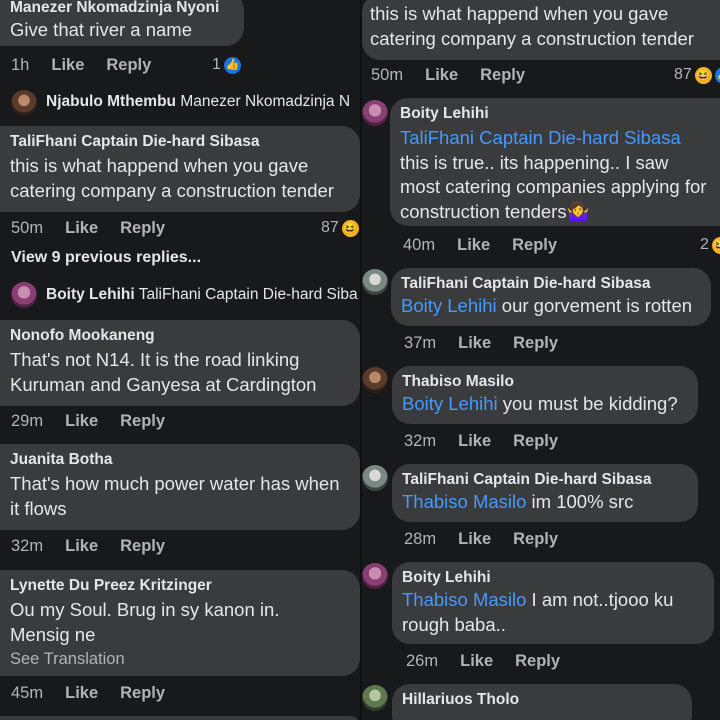  I want to click on collapsed-reply: Njabulo Mthembu Manezer Nkomadzinja N, so click(198, 102).